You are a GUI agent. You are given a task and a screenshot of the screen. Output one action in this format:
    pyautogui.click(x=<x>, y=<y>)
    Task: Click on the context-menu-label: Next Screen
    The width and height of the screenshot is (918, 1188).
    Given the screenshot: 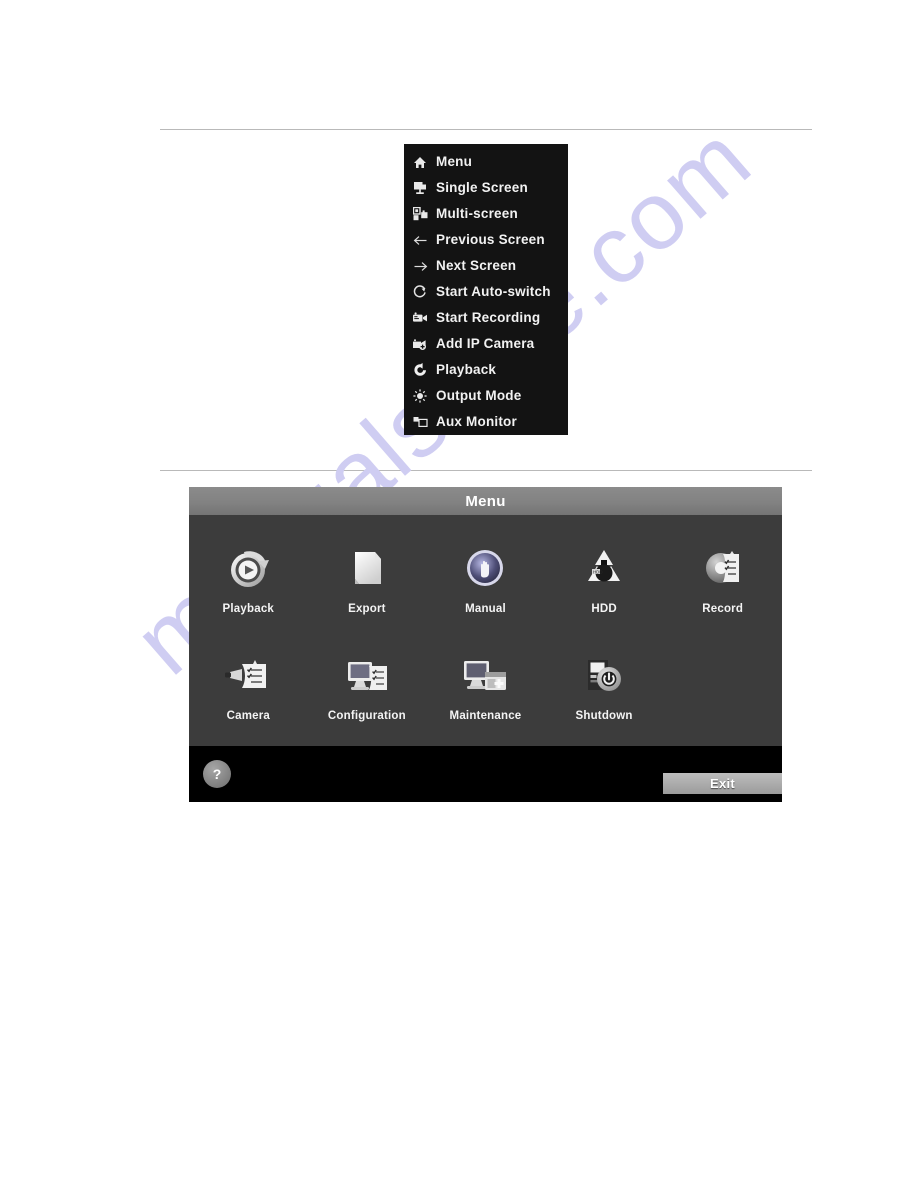 What is the action you would take?
    pyautogui.click(x=476, y=266)
    